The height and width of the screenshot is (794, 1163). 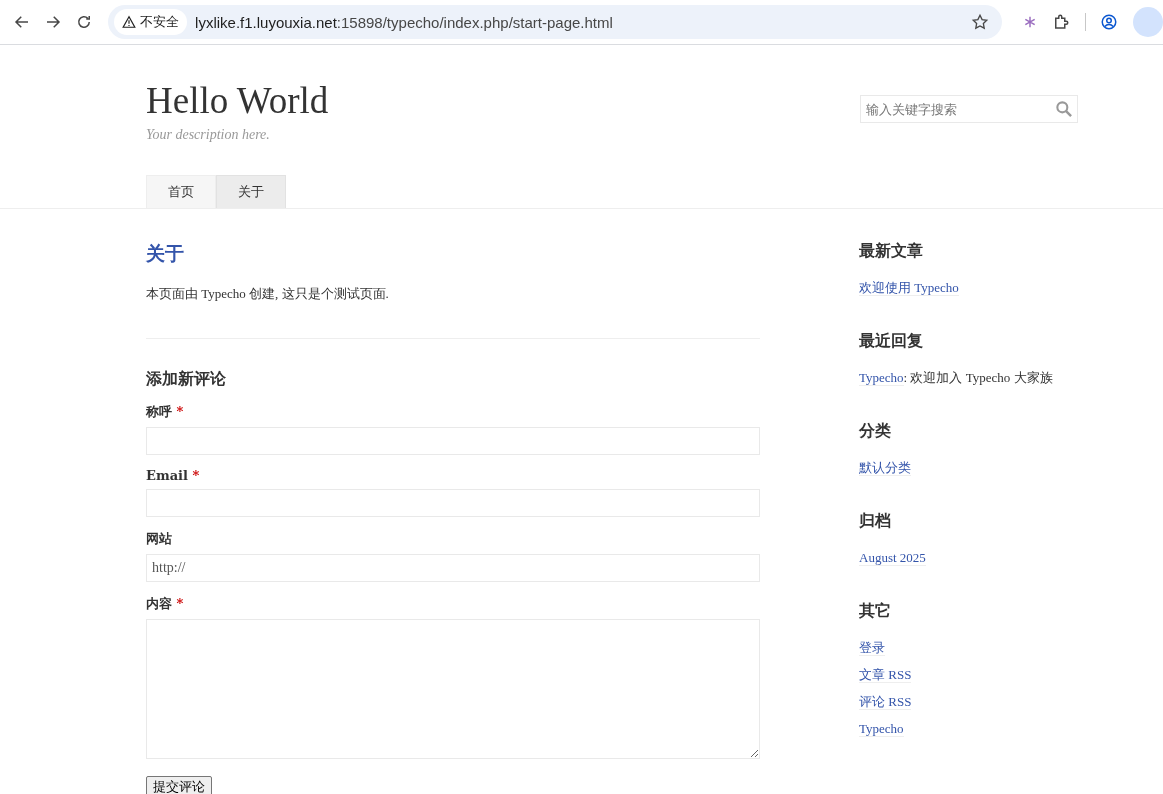 What do you see at coordinates (208, 135) in the screenshot?
I see `site-description: Your description here.` at bounding box center [208, 135].